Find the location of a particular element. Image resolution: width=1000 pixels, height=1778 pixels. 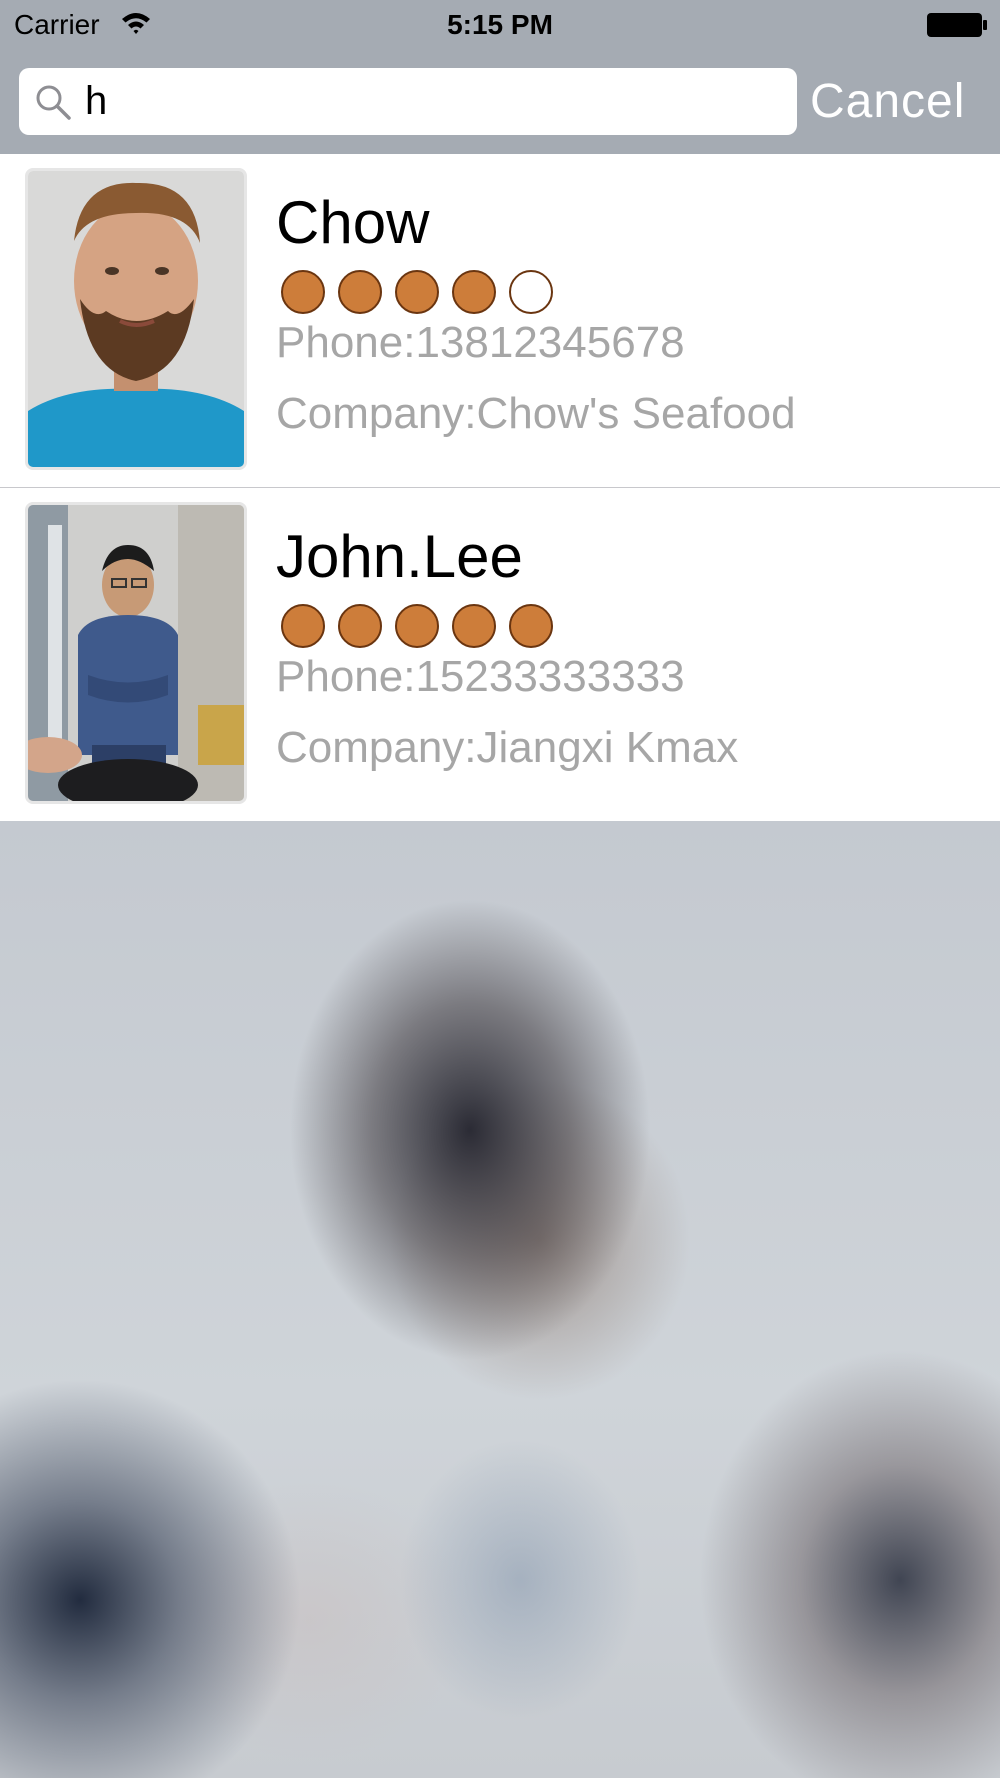

clock: 5:15 PM is located at coordinates (500, 24).